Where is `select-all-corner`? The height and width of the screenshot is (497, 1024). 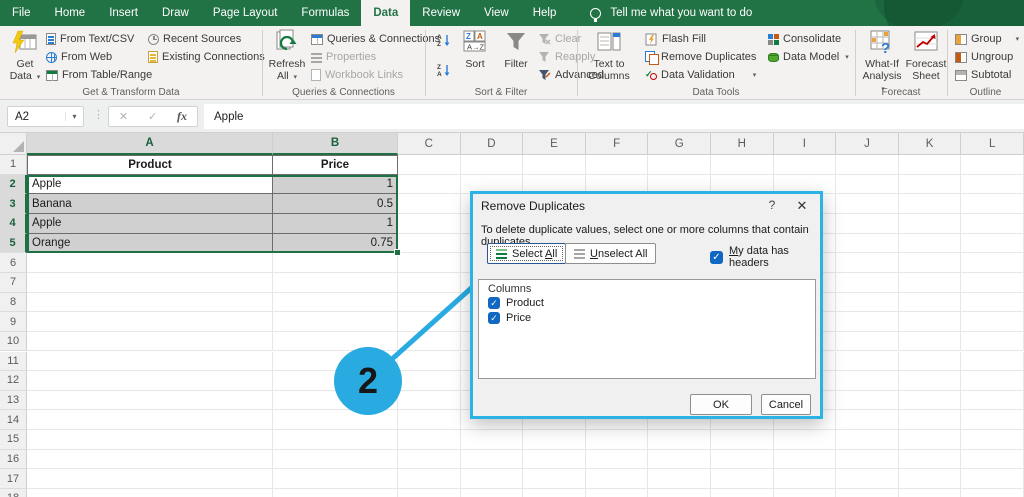 select-all-corner is located at coordinates (13, 144).